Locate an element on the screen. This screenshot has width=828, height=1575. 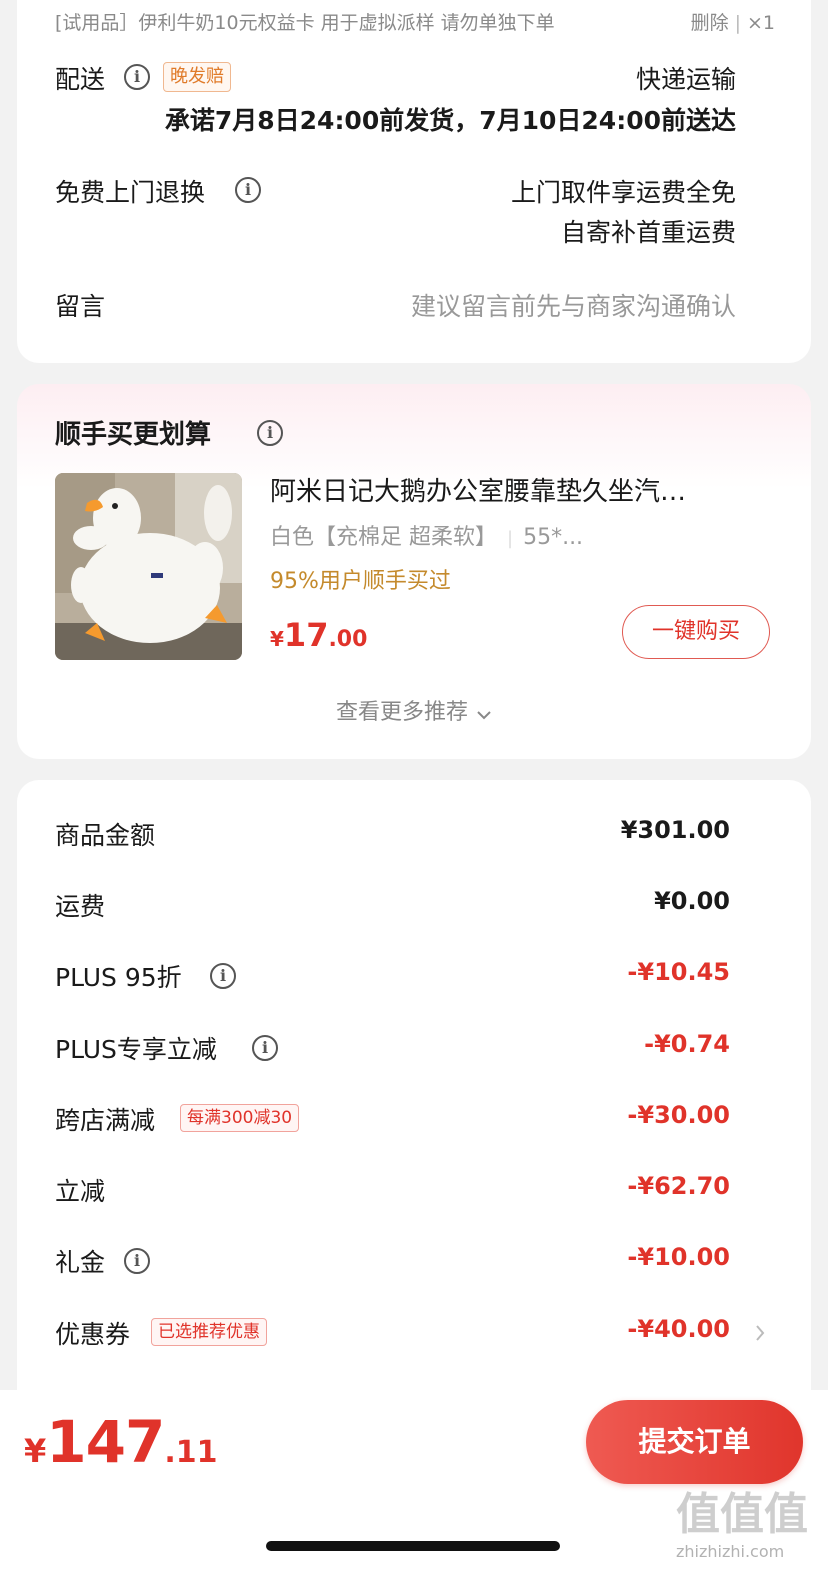
fee-value: ¥0.00 is located at coordinates (692, 901).